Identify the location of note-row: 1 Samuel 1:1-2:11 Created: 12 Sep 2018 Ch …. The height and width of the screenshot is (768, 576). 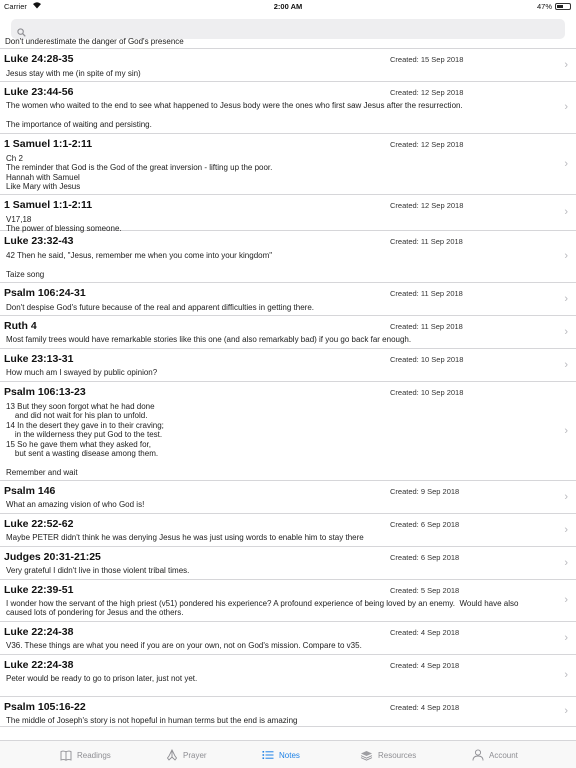
(288, 164).